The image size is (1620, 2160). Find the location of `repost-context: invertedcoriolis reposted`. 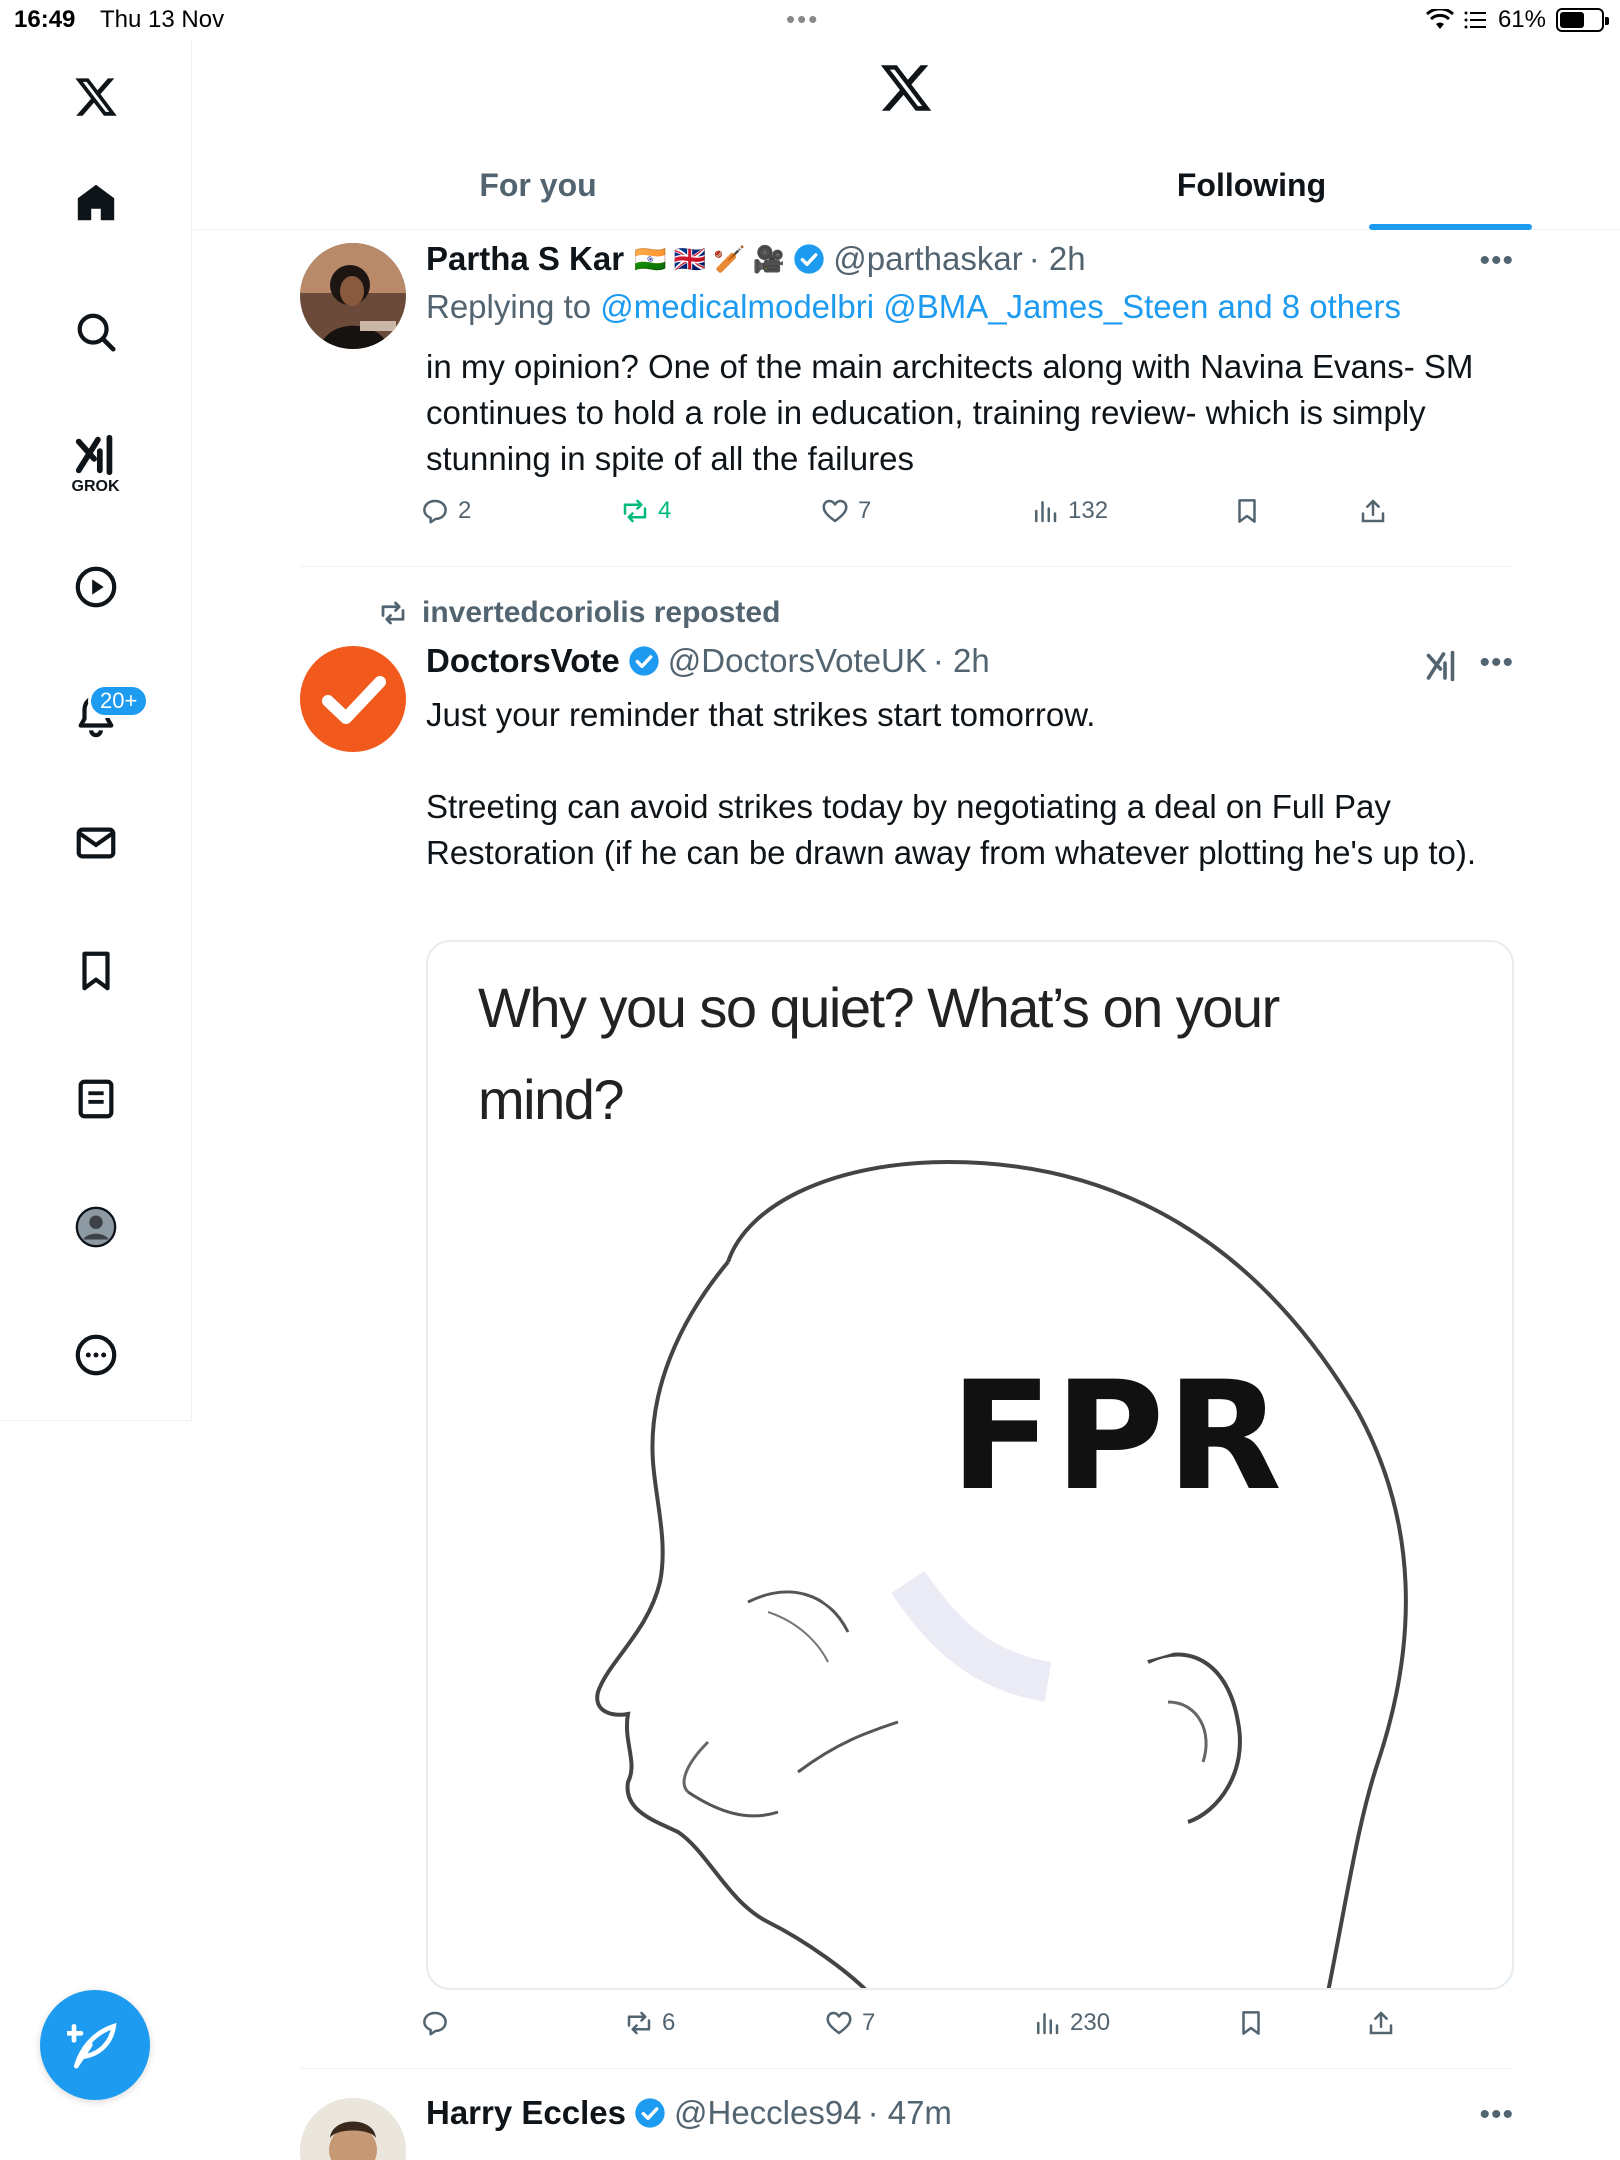

repost-context: invertedcoriolis reposted is located at coordinates (579, 613).